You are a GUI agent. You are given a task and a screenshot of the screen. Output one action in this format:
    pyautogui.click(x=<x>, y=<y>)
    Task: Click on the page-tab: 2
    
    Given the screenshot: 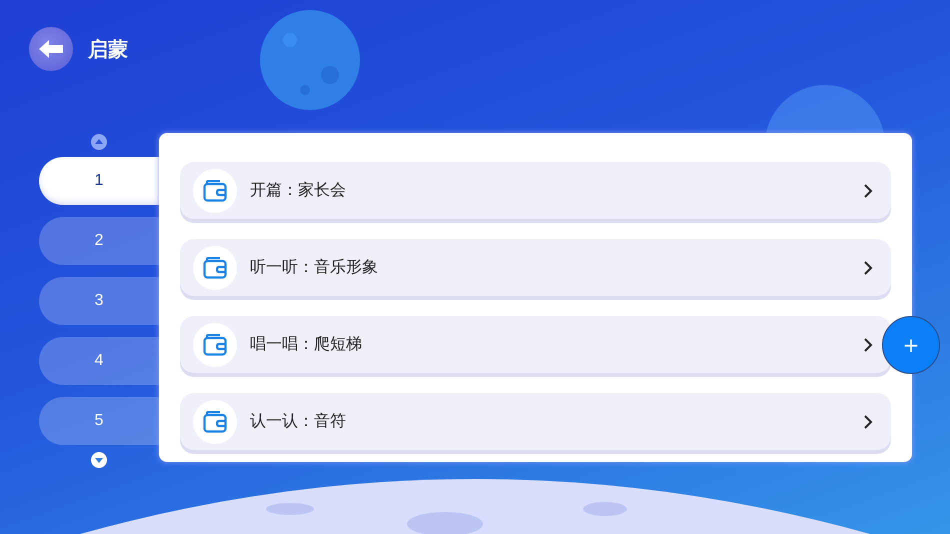 What is the action you would take?
    pyautogui.click(x=99, y=241)
    